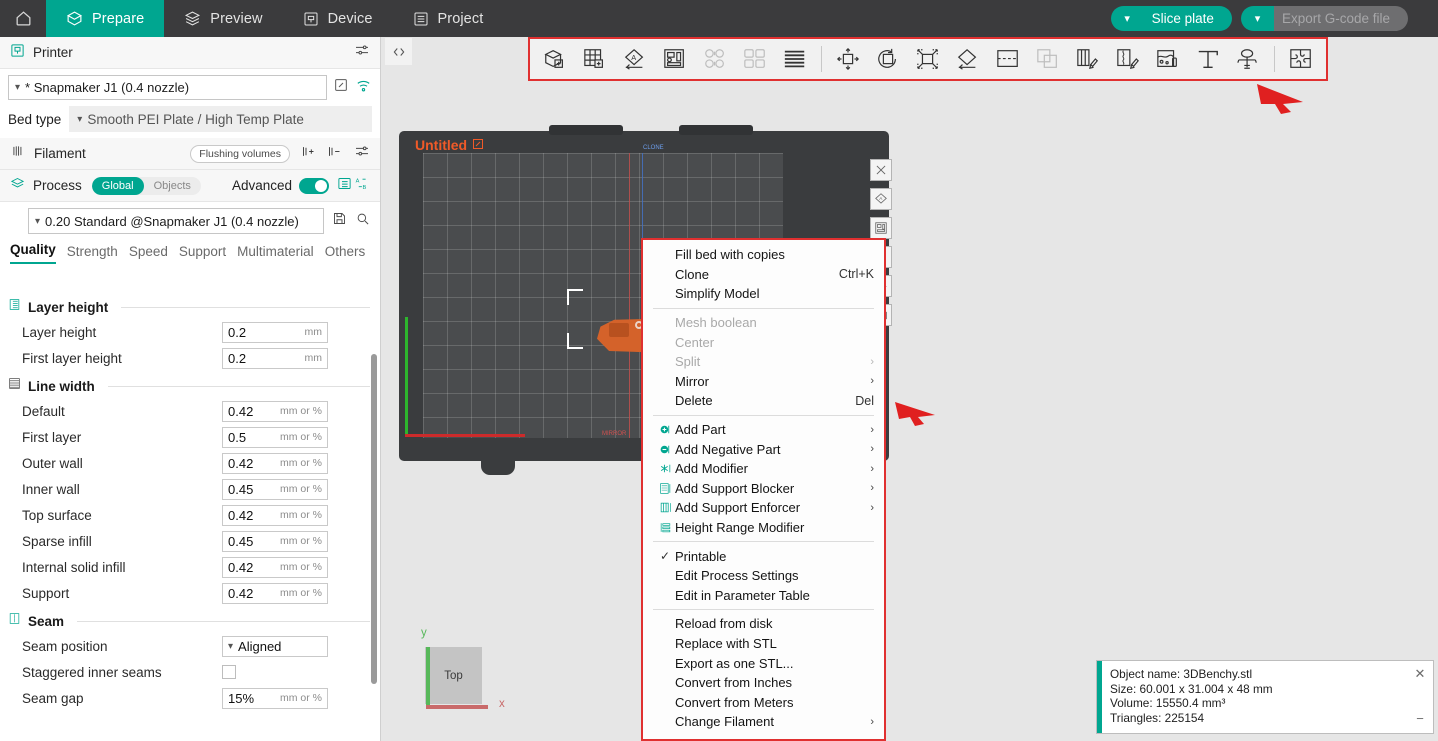 The image size is (1438, 741). I want to click on slice-dropdown-caret-icon: ▾, so click(1127, 18).